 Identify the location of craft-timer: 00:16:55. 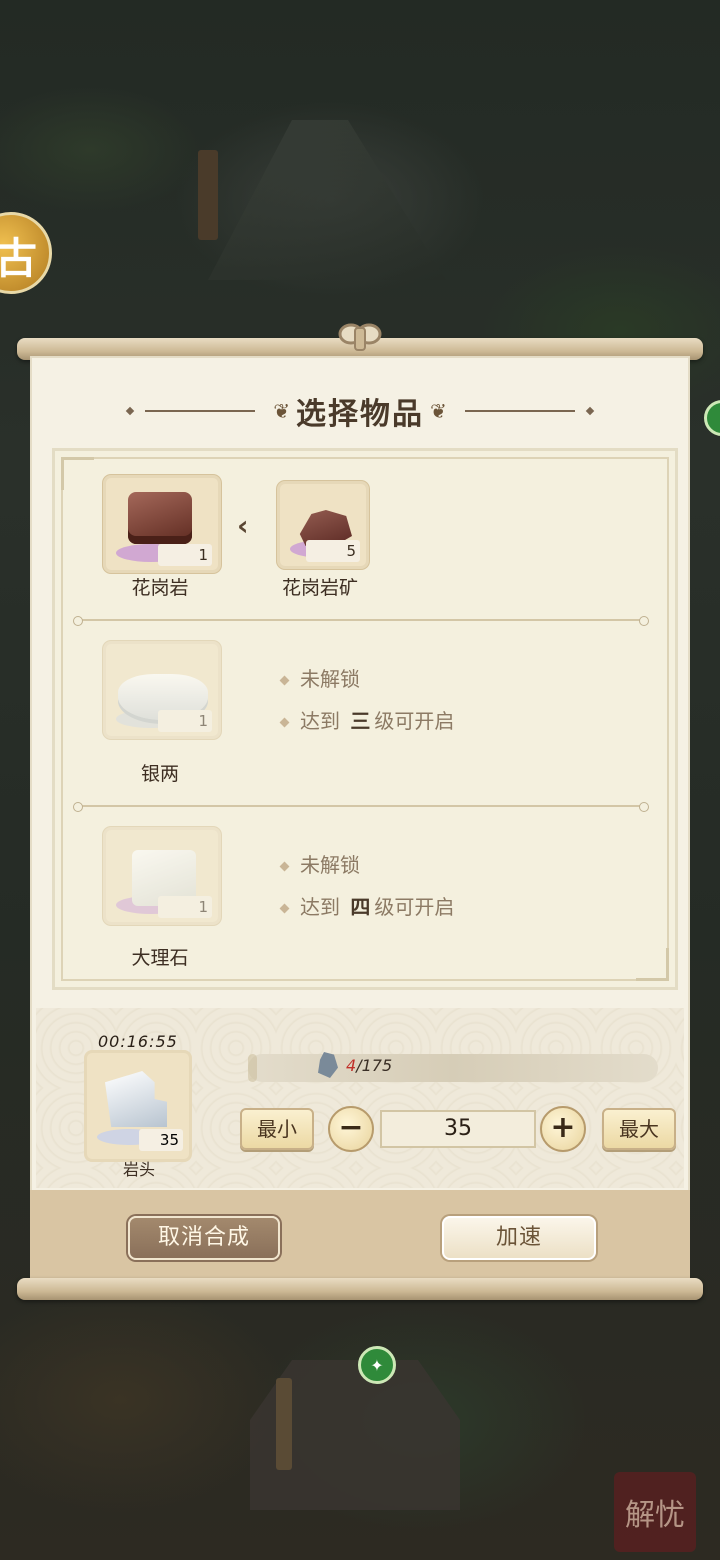
(138, 1041).